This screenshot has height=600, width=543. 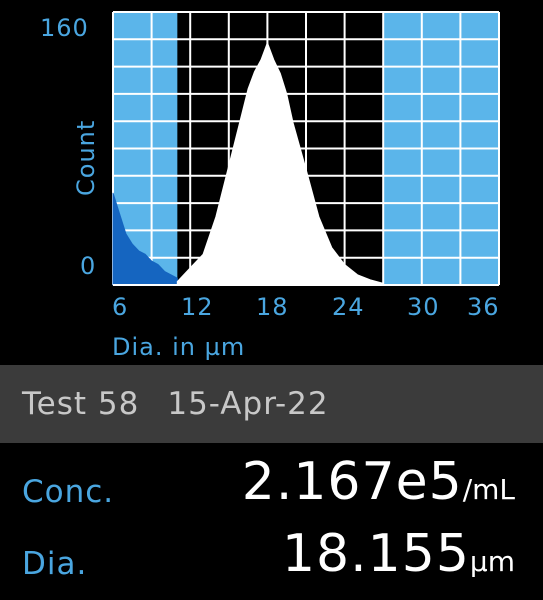 I want to click on x-tick-36: 36, so click(x=483, y=307).